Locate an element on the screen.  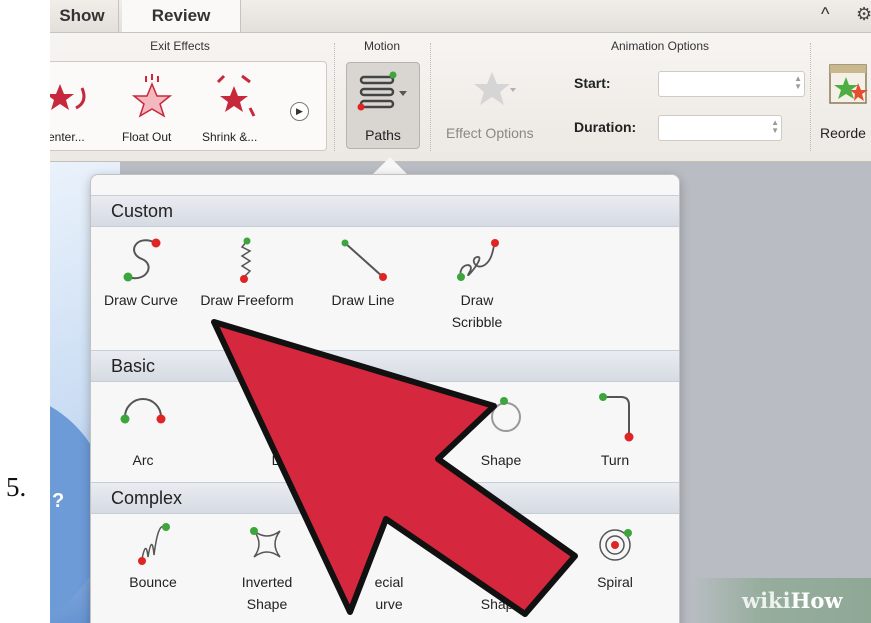
step-number: 5. is located at coordinates (16, 487).